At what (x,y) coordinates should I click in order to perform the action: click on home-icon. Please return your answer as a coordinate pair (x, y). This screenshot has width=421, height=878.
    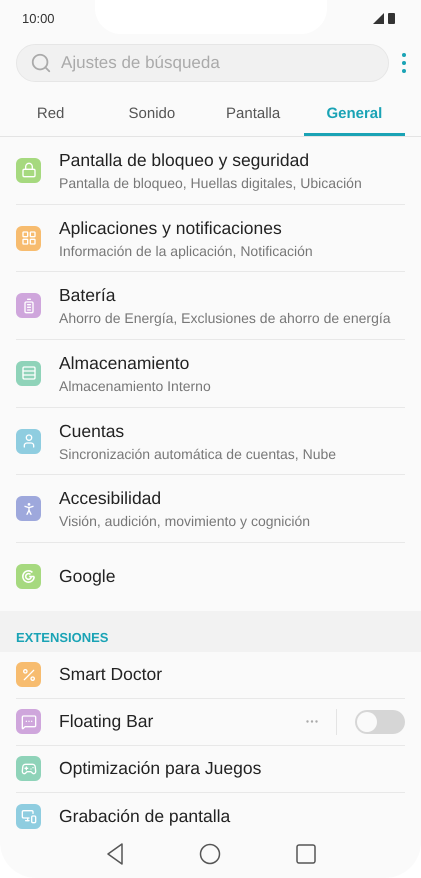
    Looking at the image, I should click on (209, 853).